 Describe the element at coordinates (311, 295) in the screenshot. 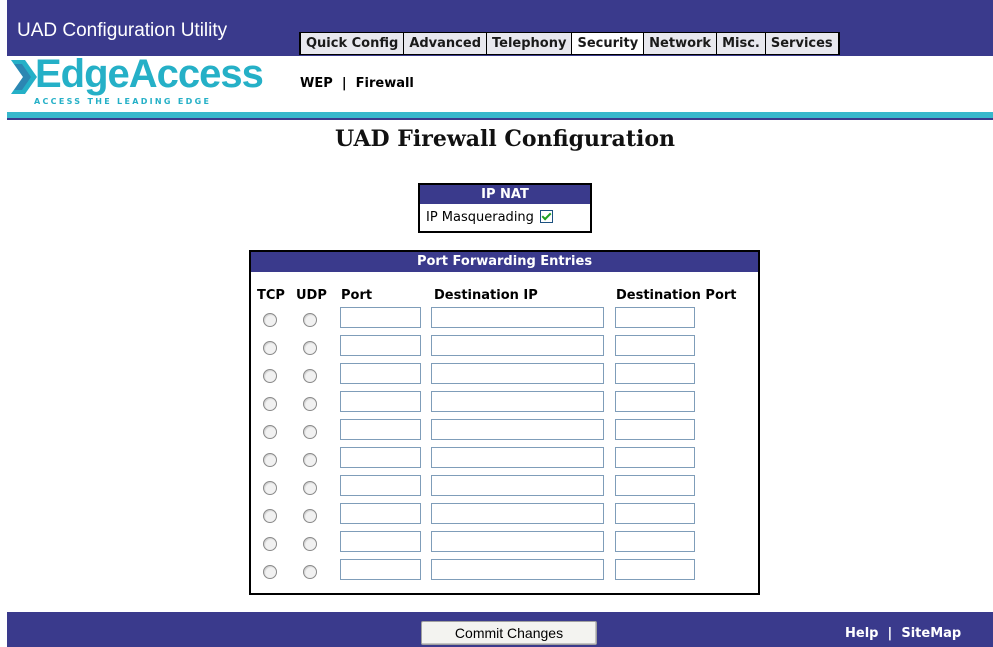

I see `column-header-udp: UDP` at that location.